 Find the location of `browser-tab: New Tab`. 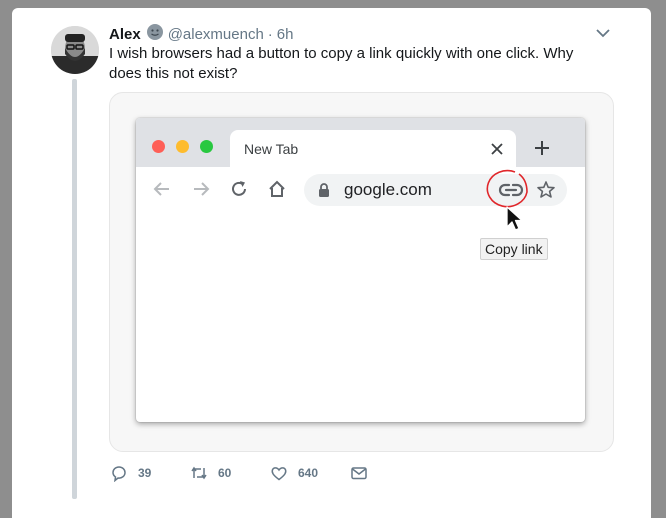

browser-tab: New Tab is located at coordinates (373, 149).